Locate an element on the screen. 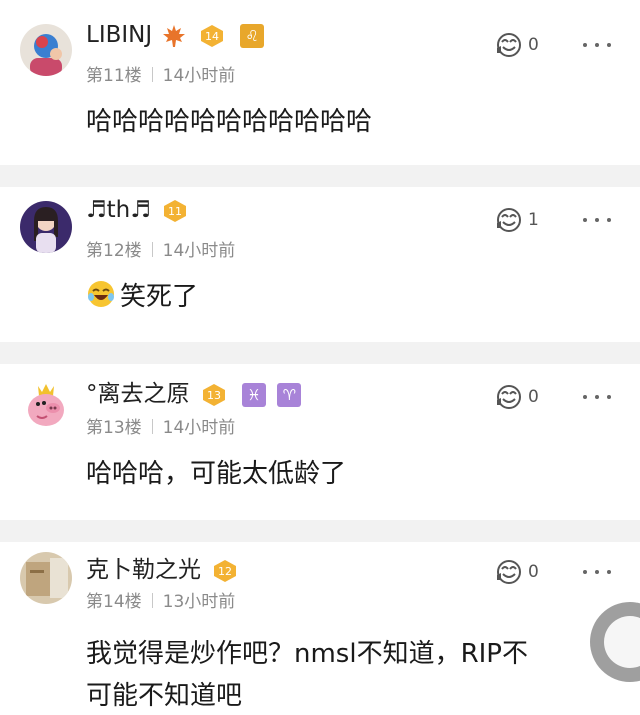 The width and height of the screenshot is (640, 715). username: 克卜勒之光 12 is located at coordinates (162, 567).